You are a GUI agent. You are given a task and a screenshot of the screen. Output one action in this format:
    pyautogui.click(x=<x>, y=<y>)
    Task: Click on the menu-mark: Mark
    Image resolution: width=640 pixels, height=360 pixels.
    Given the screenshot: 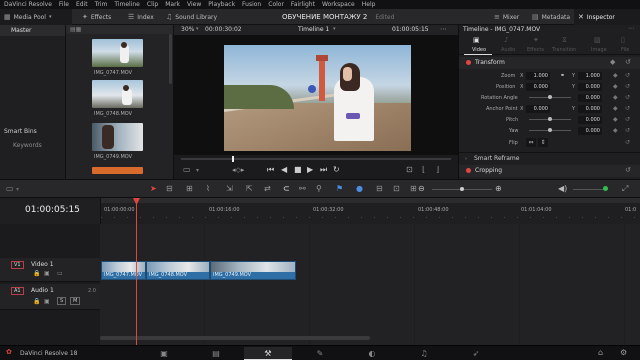 What is the action you would take?
    pyautogui.click(x=172, y=4)
    